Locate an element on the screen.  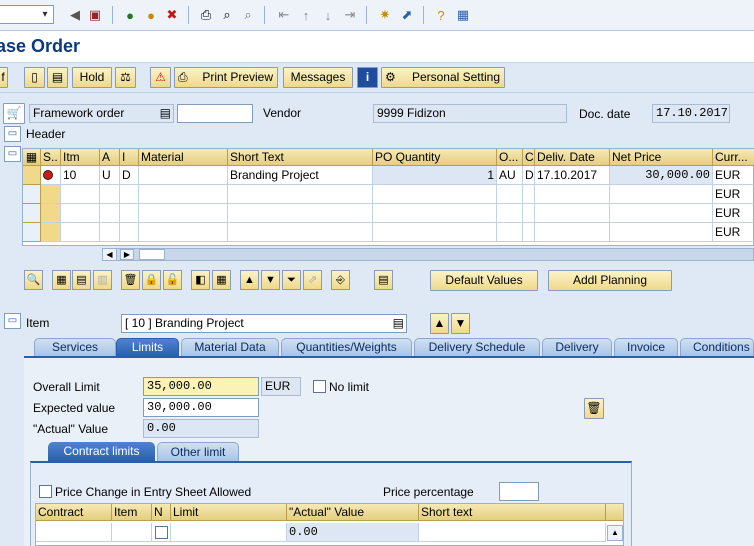
personal-setting-button: ⚙ Personal Setting is located at coordinates (443, 77).